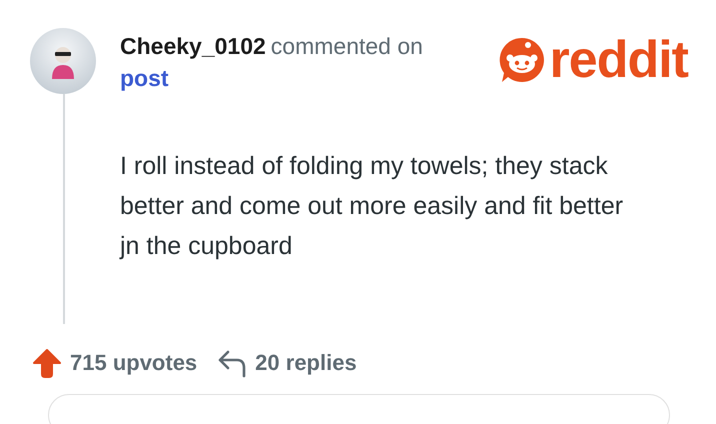 The height and width of the screenshot is (424, 716). Describe the element at coordinates (134, 363) in the screenshot. I see `upvote-count: 715 upvotes` at that location.